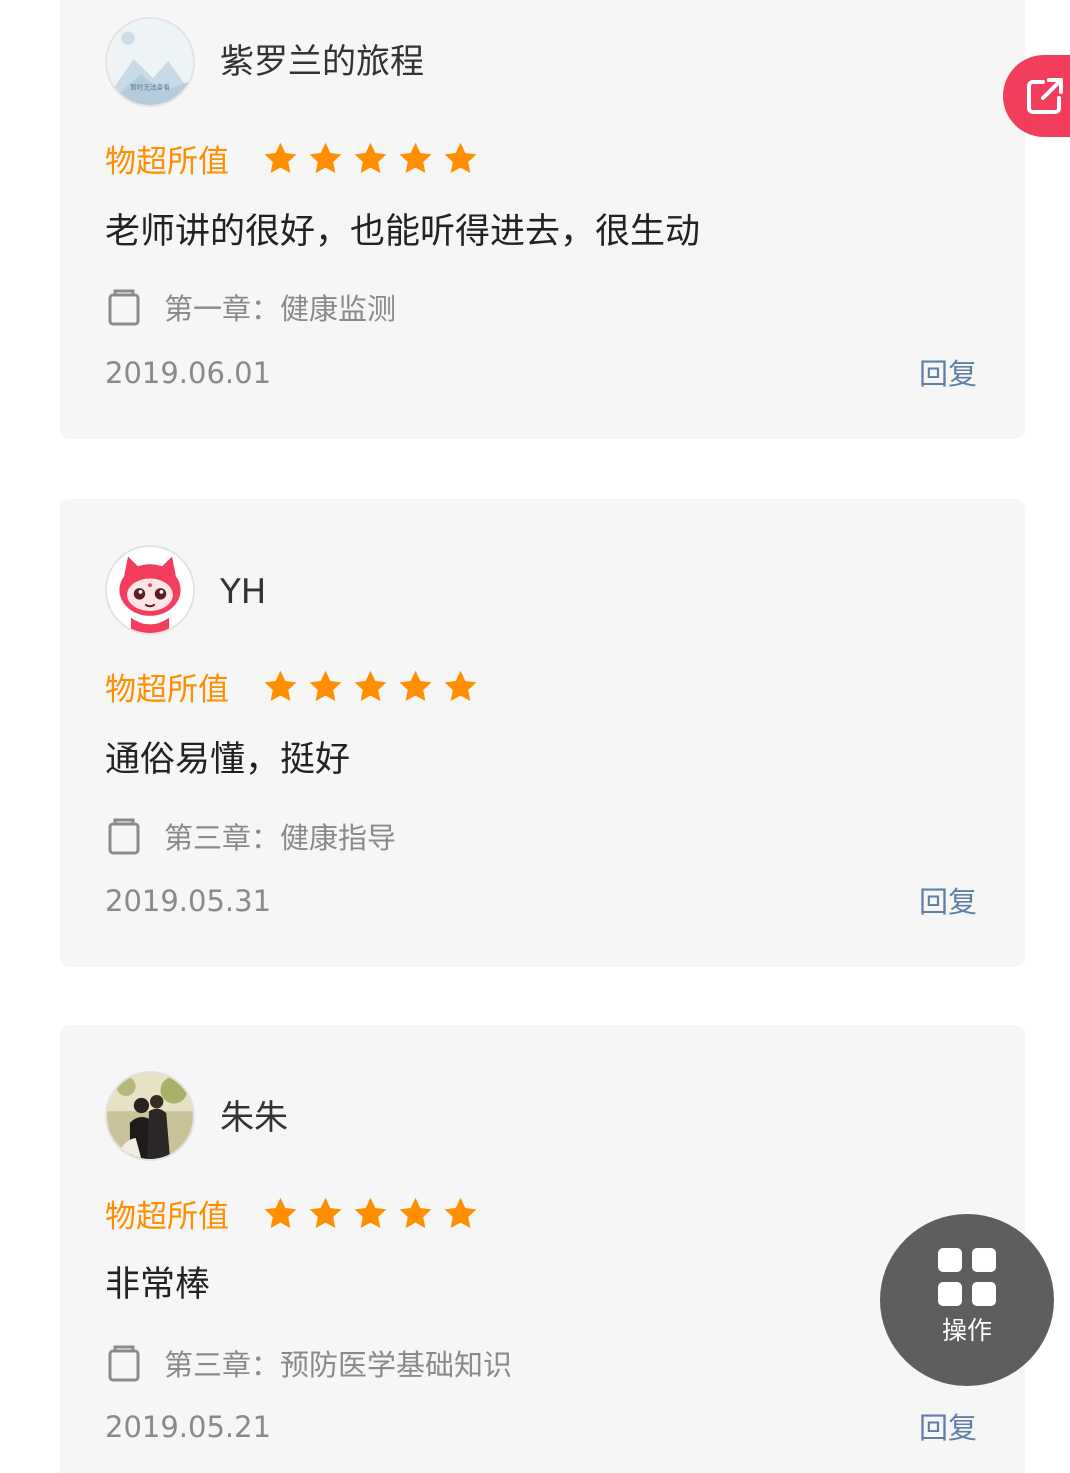 This screenshot has height=1473, width=1070. What do you see at coordinates (280, 838) in the screenshot?
I see `chapter-title: 第三章：健康指导` at bounding box center [280, 838].